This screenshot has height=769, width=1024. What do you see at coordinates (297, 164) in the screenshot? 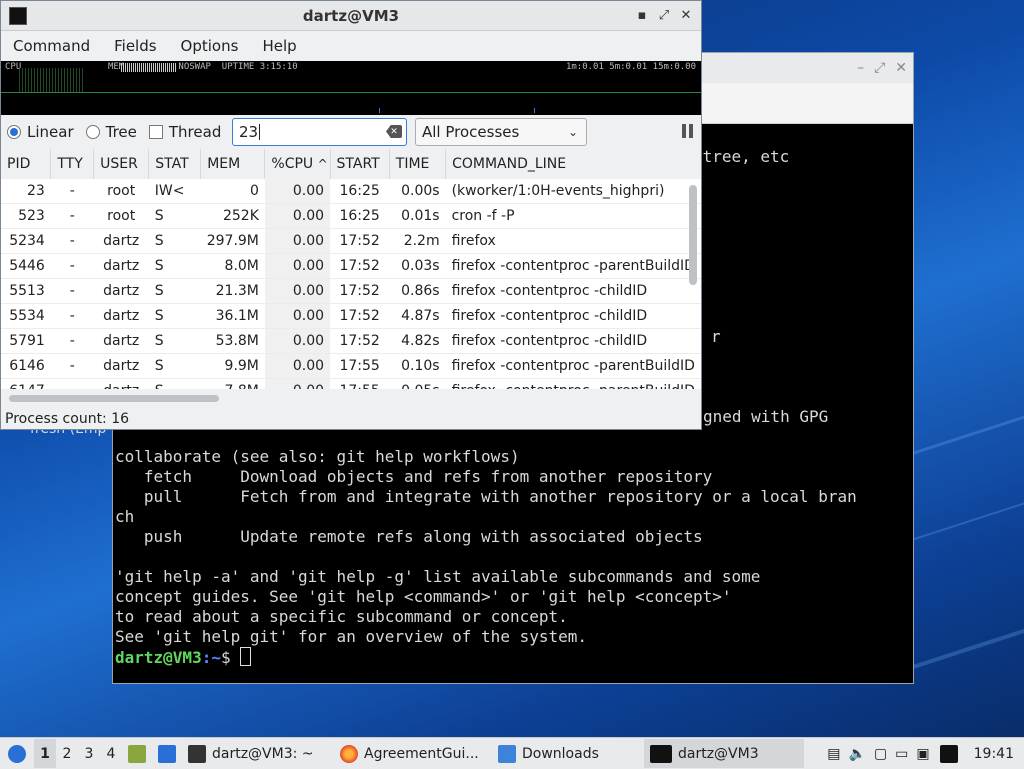
I see `col-cpu: %CPU ^` at bounding box center [297, 164].